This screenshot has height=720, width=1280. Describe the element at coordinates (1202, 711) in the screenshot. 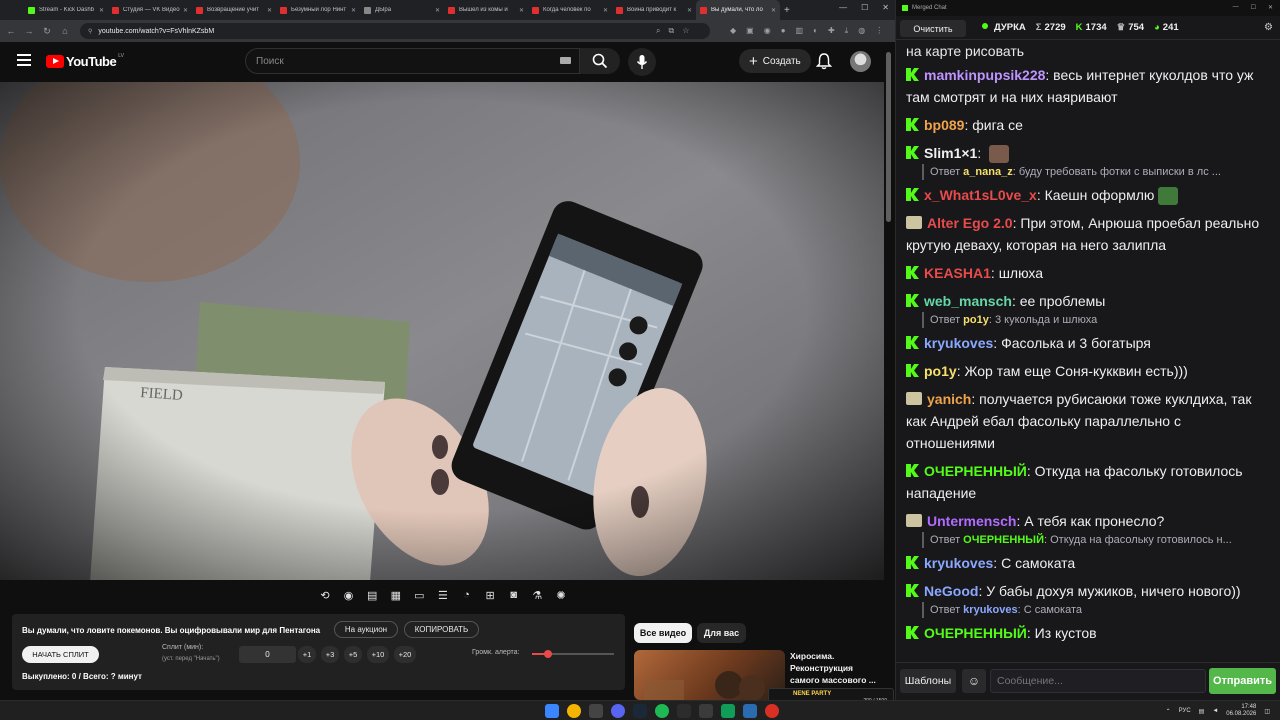

I see `network-icon: ▤` at that location.